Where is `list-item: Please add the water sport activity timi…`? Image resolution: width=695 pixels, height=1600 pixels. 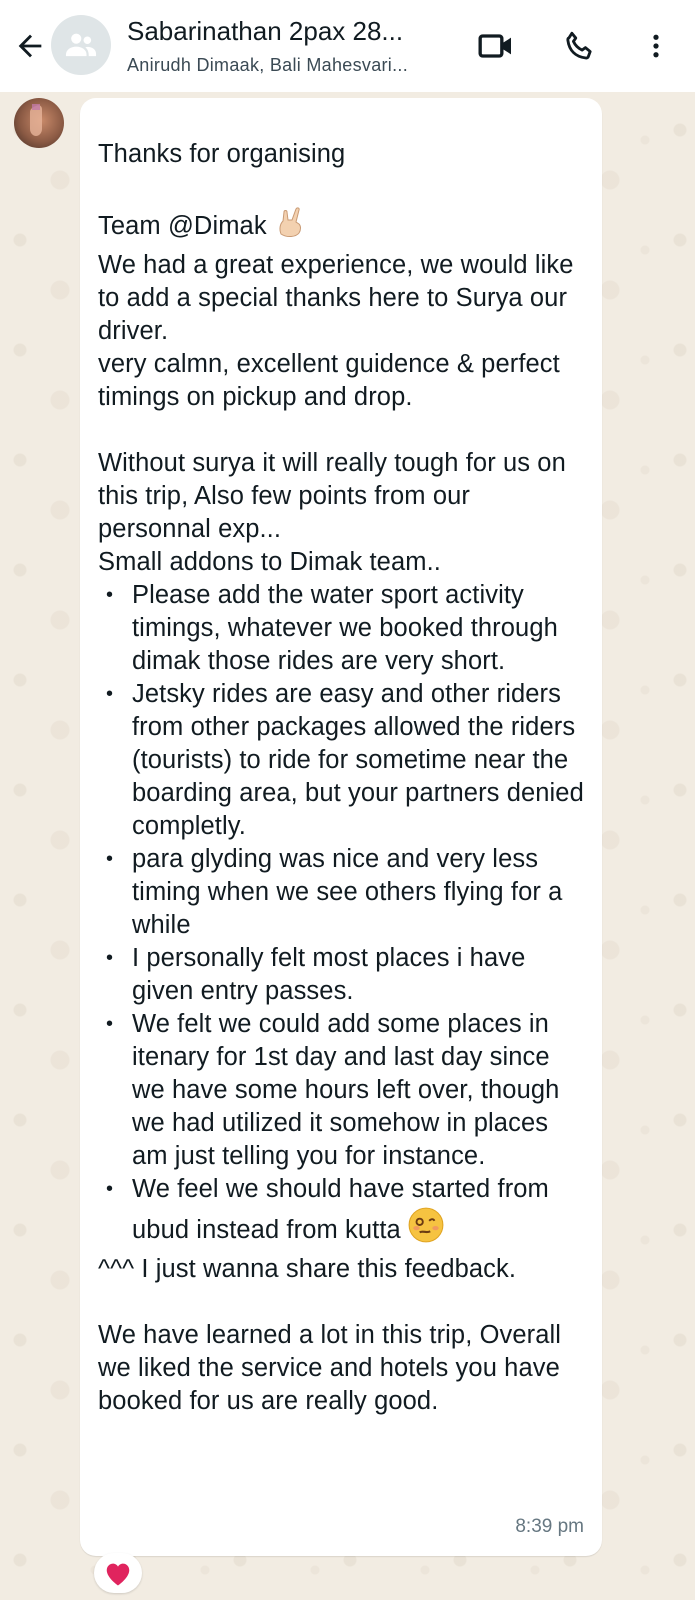
list-item: Please add the water sport activity timi… is located at coordinates (341, 628).